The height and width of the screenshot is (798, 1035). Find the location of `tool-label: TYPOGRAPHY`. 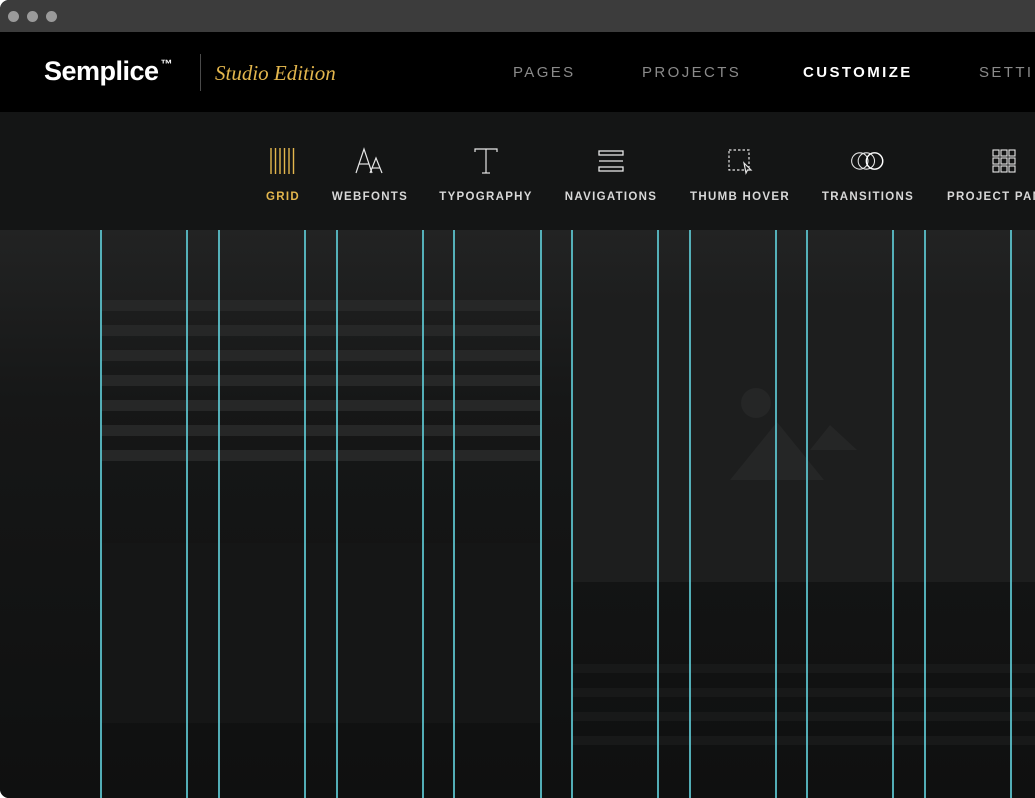

tool-label: TYPOGRAPHY is located at coordinates (486, 197).